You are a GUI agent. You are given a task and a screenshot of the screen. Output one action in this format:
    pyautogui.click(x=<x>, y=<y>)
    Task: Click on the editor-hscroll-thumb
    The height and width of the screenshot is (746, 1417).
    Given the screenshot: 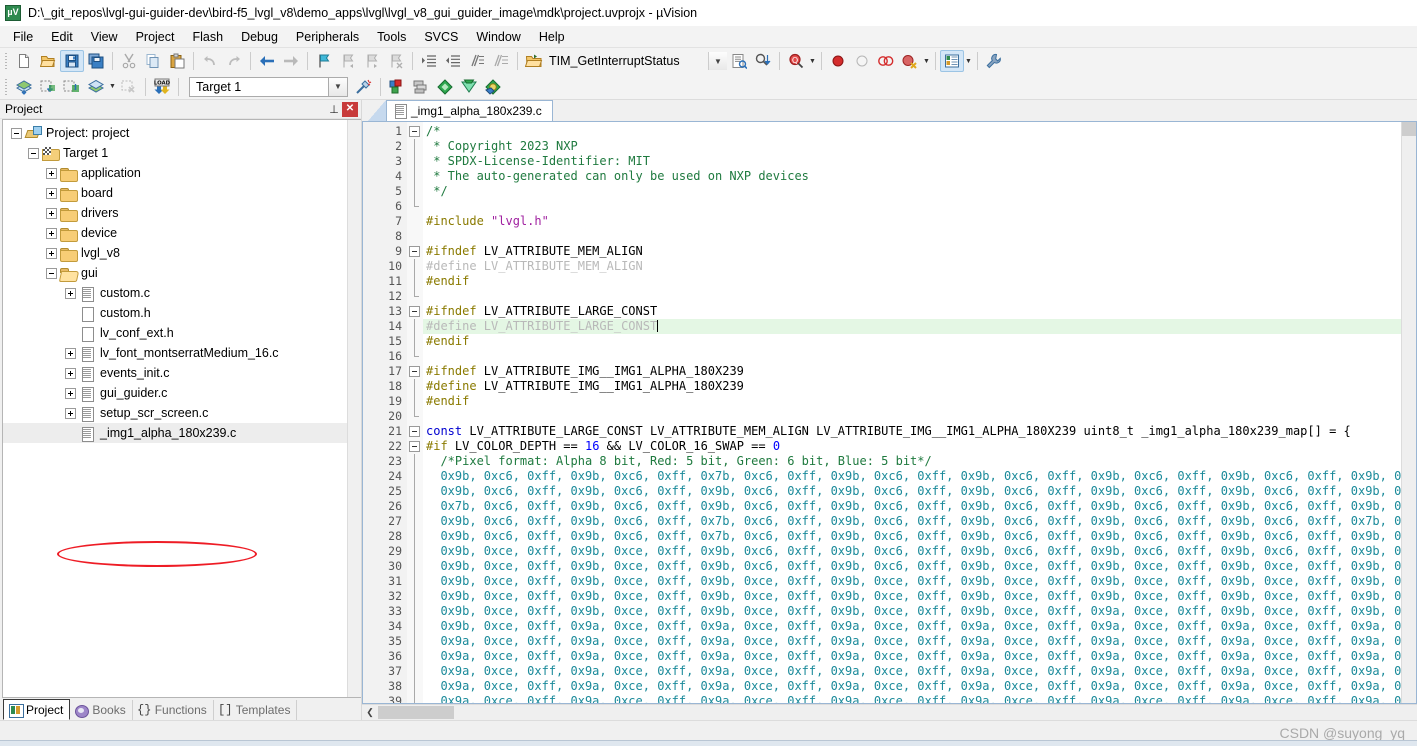 What is the action you would take?
    pyautogui.click(x=416, y=712)
    